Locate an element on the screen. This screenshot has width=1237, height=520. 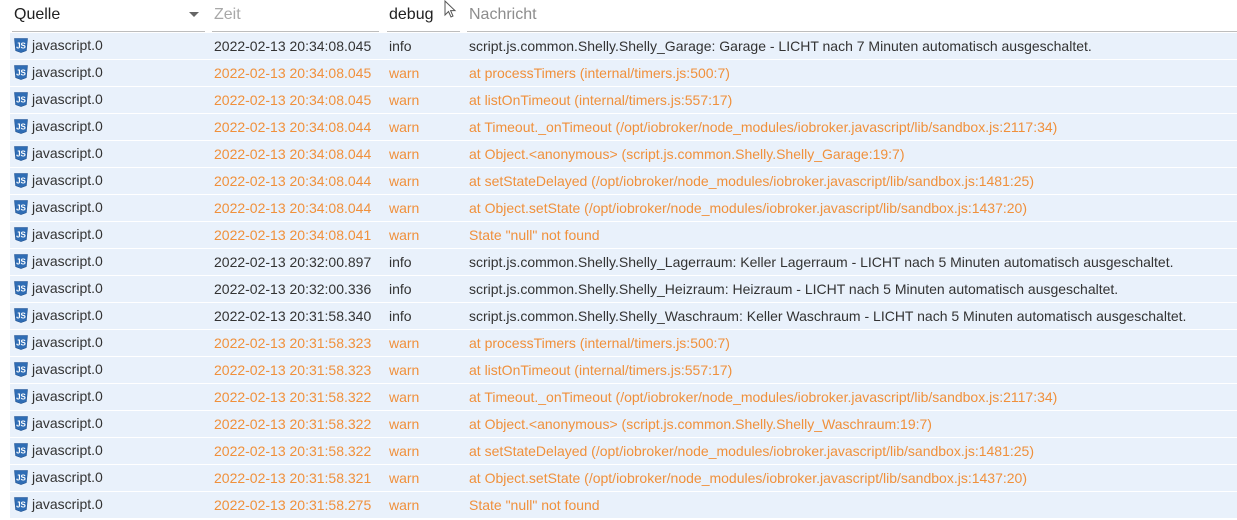
log-table-header: Quelle Zeit debug Nachricht is located at coordinates (618, 16).